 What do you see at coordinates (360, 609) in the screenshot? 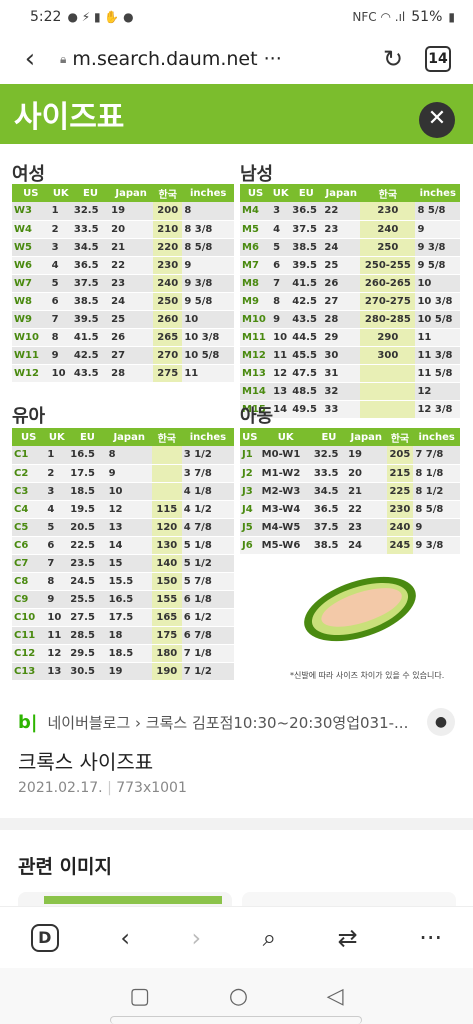
I see `sandal-illustration` at bounding box center [360, 609].